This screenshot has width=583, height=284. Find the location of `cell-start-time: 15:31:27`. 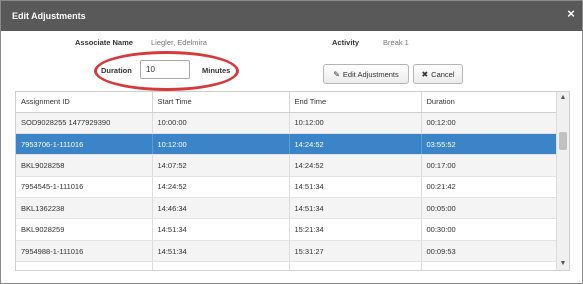

cell-start-time: 15:31:27 is located at coordinates (221, 265).